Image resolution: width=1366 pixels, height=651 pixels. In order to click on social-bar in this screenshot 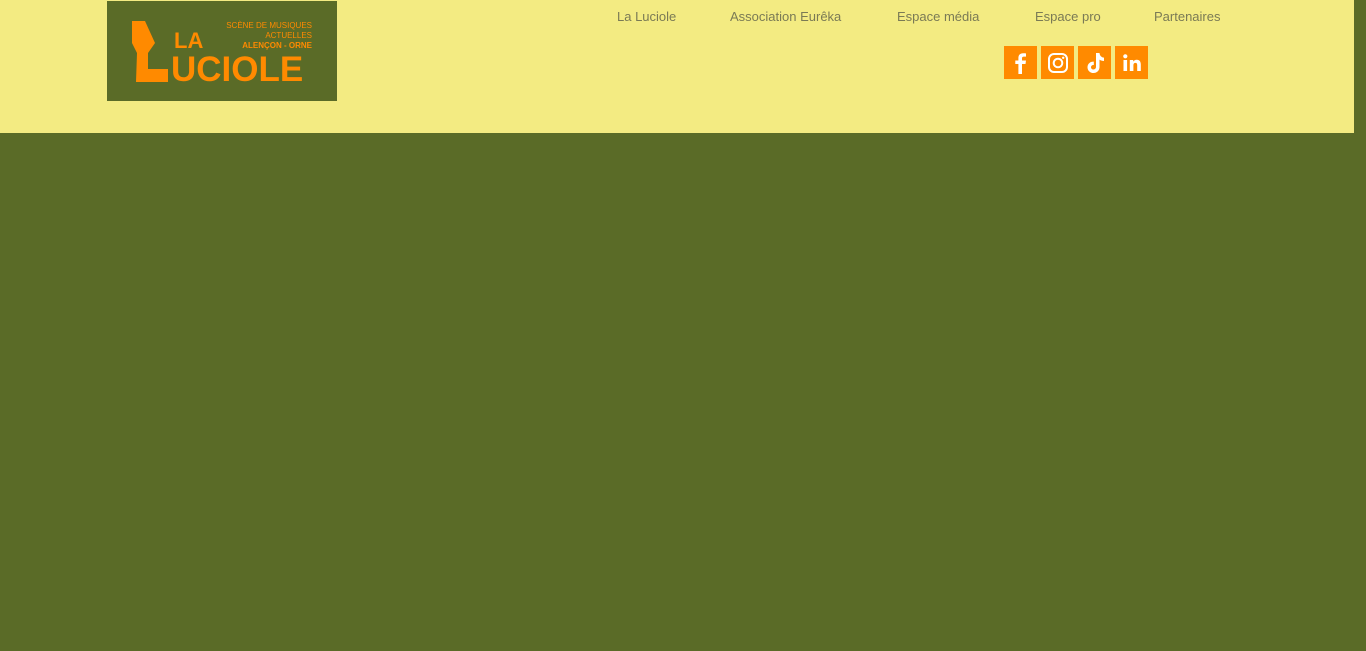, I will do `click(1076, 62)`.